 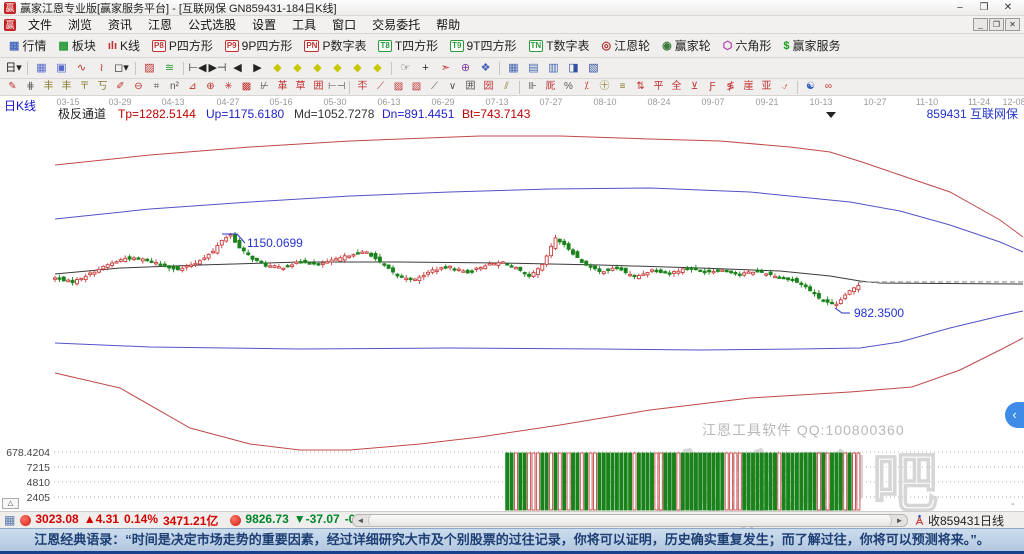 I want to click on scroll-thumb, so click(x=630, y=520).